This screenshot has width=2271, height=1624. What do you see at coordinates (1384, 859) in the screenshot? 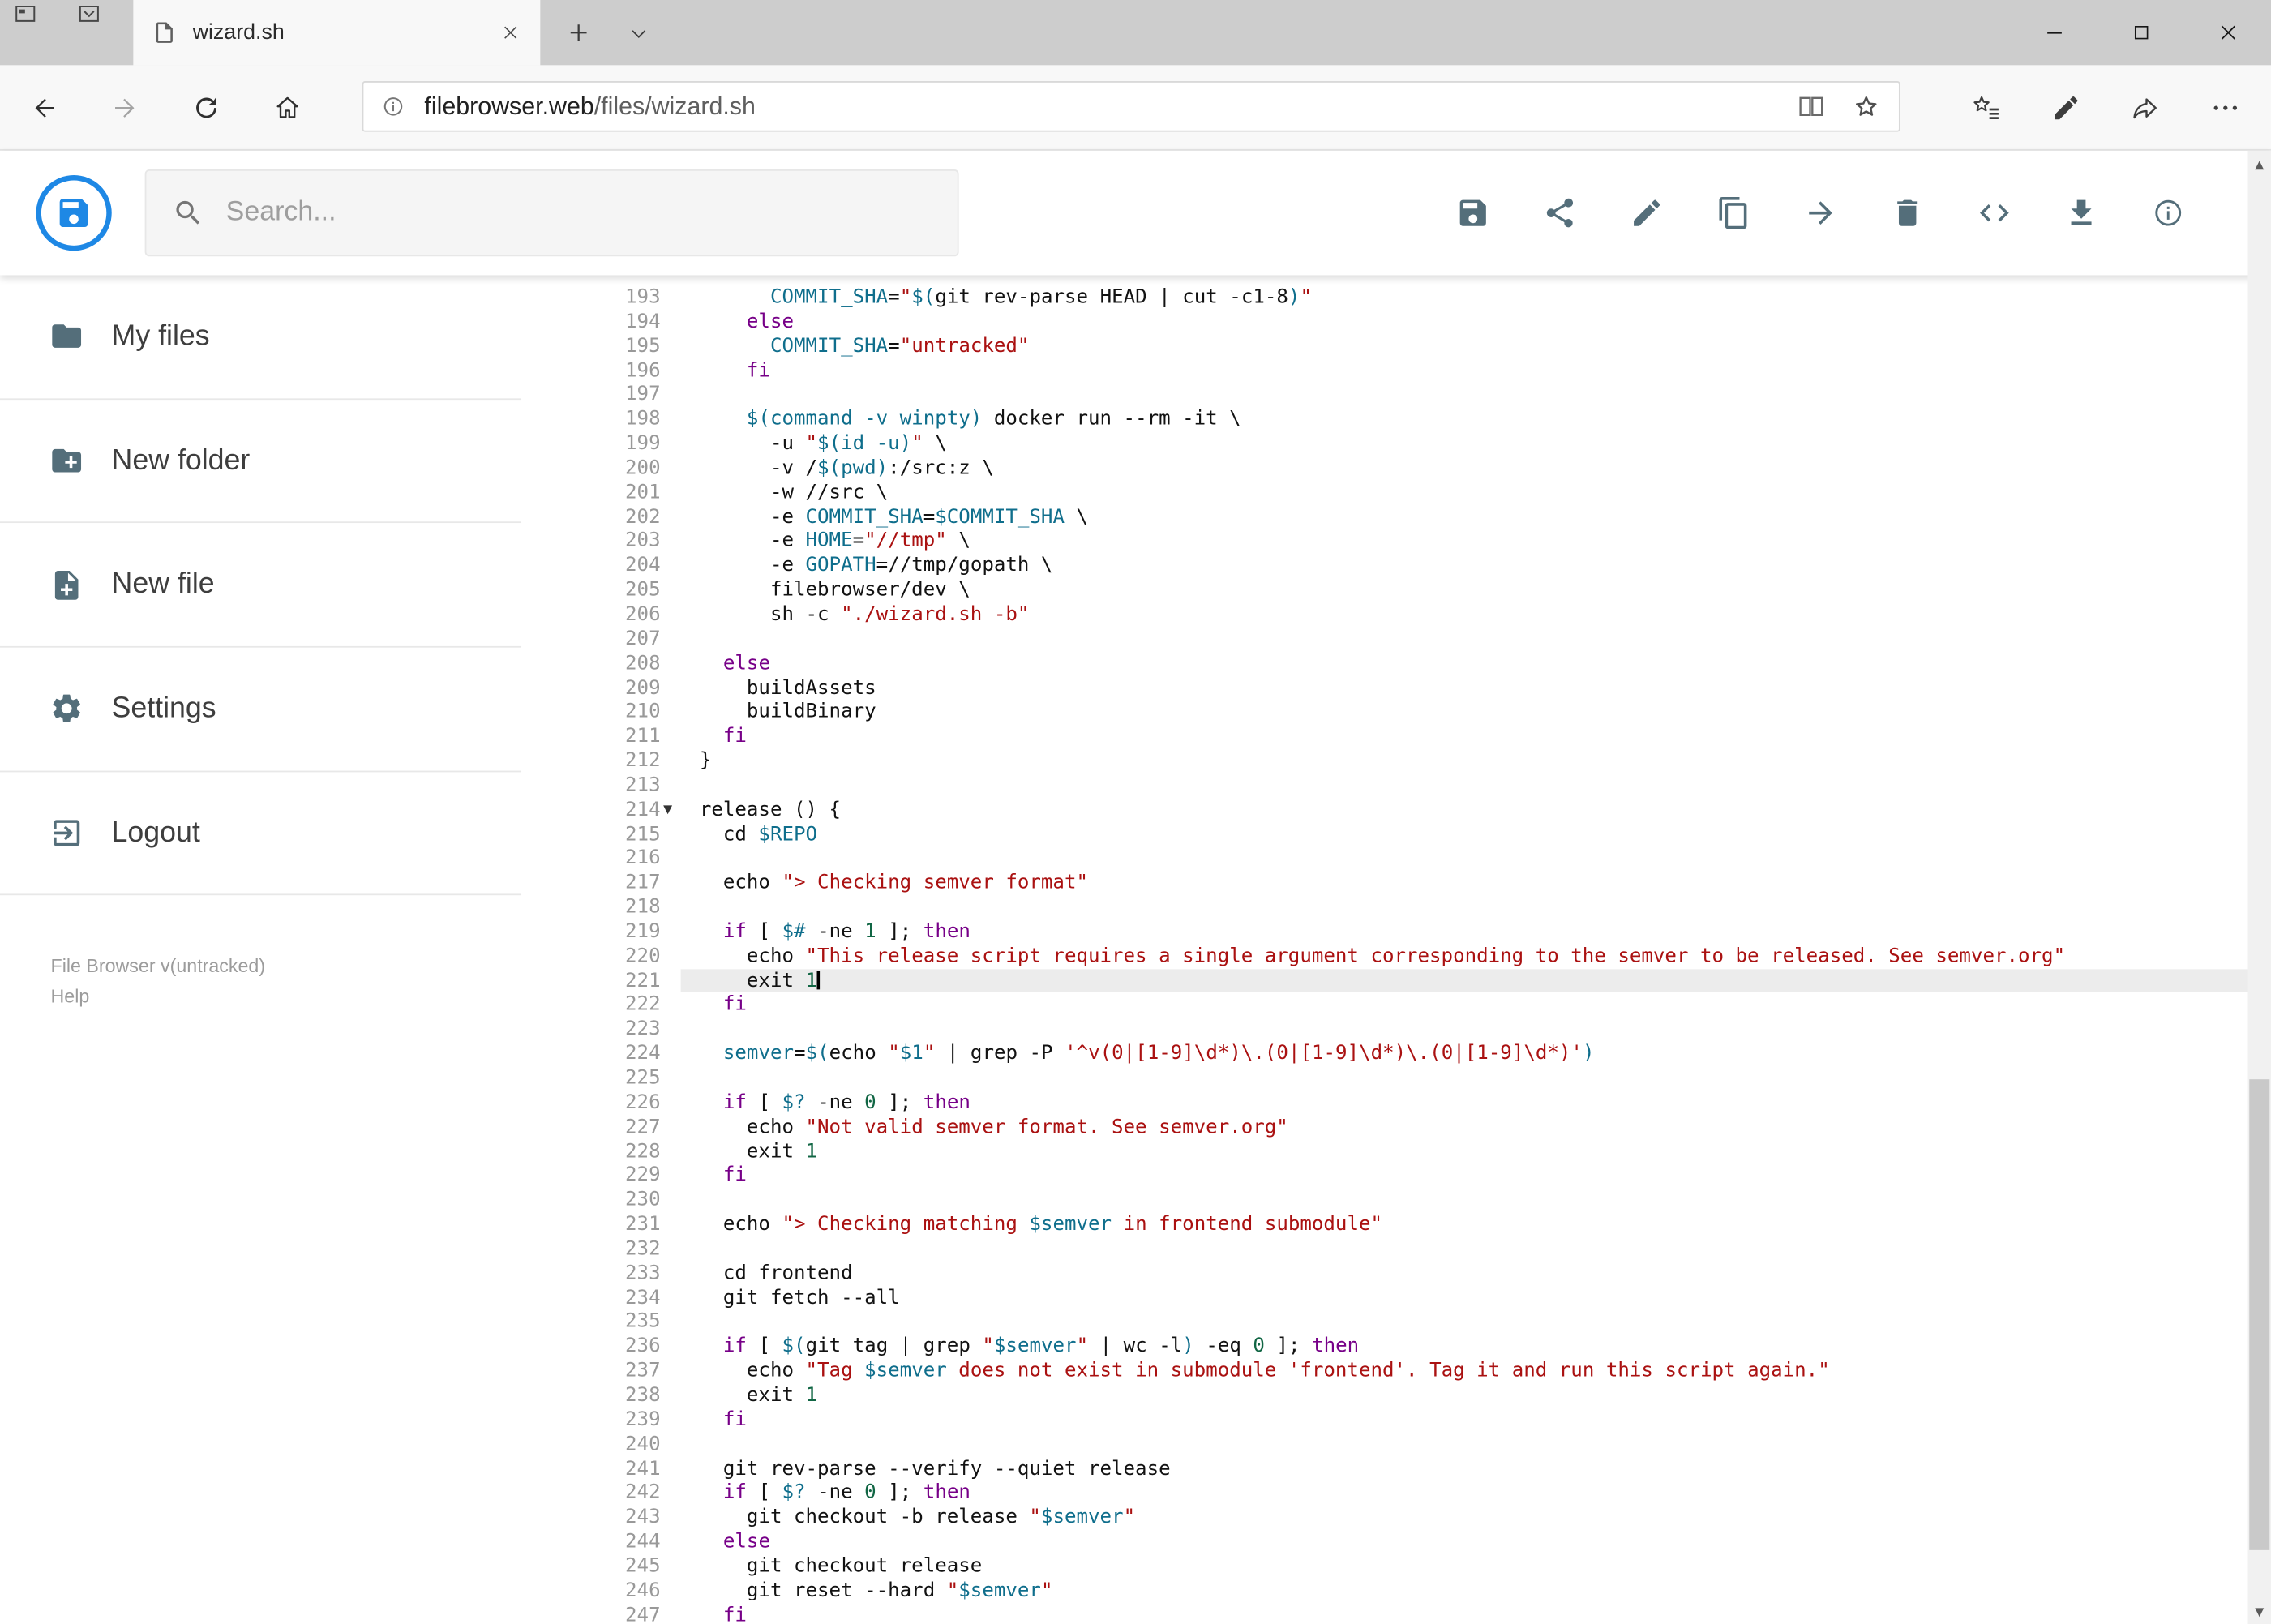
I see `code-line: 216` at bounding box center [1384, 859].